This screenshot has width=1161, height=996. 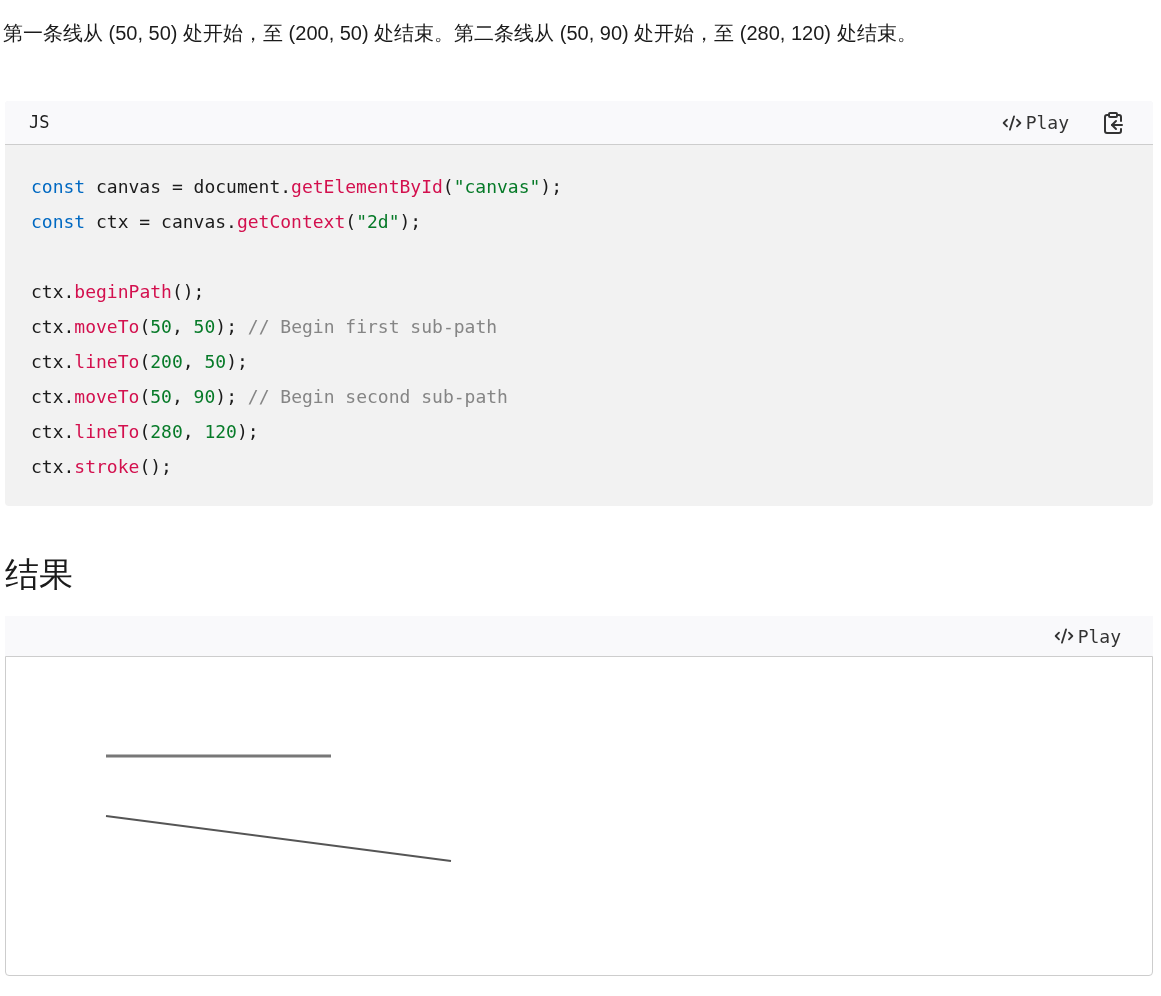 What do you see at coordinates (460, 33) in the screenshot?
I see `intro-paragraph: 第一条线从 (50, 50) 处开始，至 (200, 50) 处结束。第二条线从 (50, 90) 处开始，至 (280, 120) 处结束。` at bounding box center [460, 33].